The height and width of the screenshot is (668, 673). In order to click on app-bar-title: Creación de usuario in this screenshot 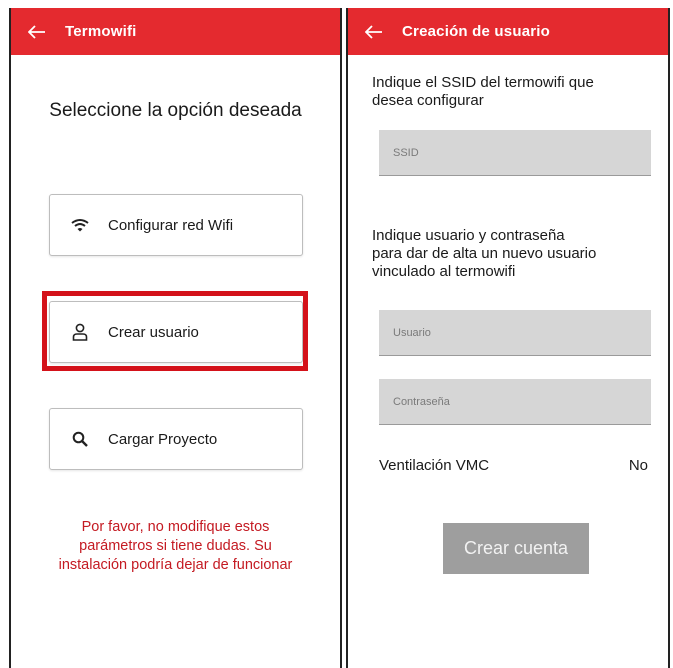, I will do `click(476, 31)`.